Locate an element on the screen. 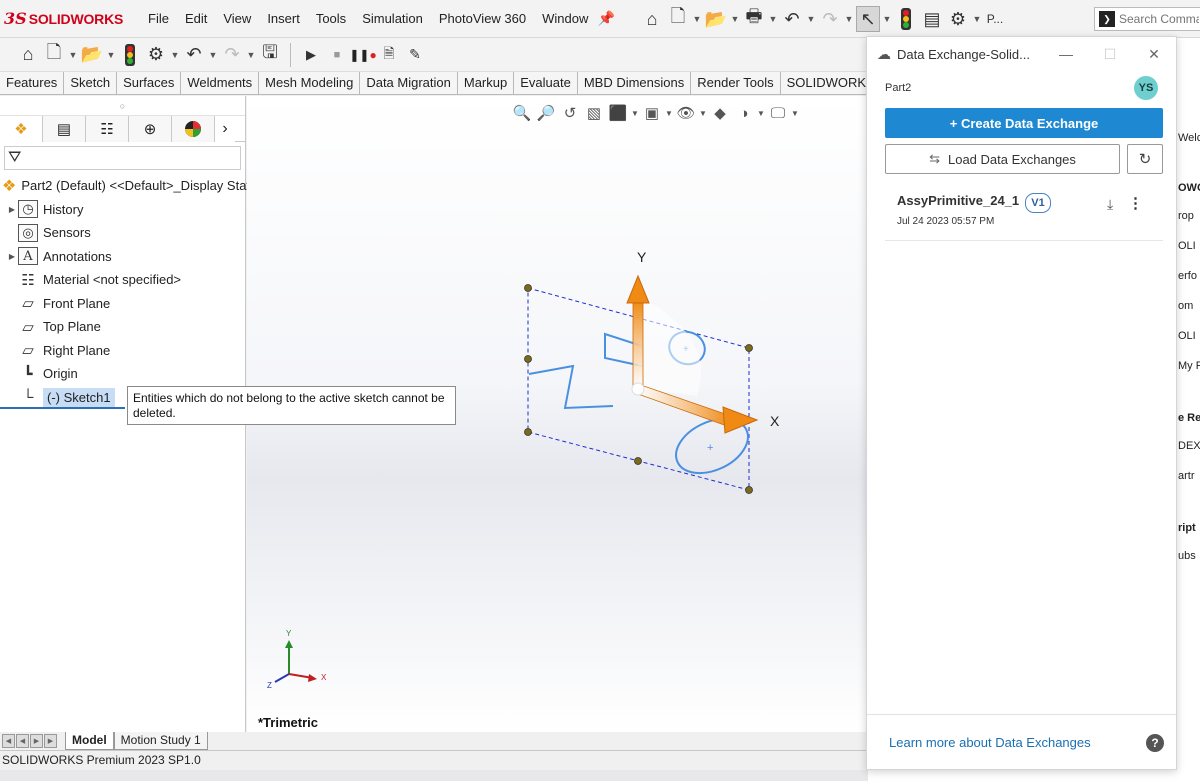 The width and height of the screenshot is (1200, 781). prev-tab-icon: ◀ is located at coordinates (22, 741).